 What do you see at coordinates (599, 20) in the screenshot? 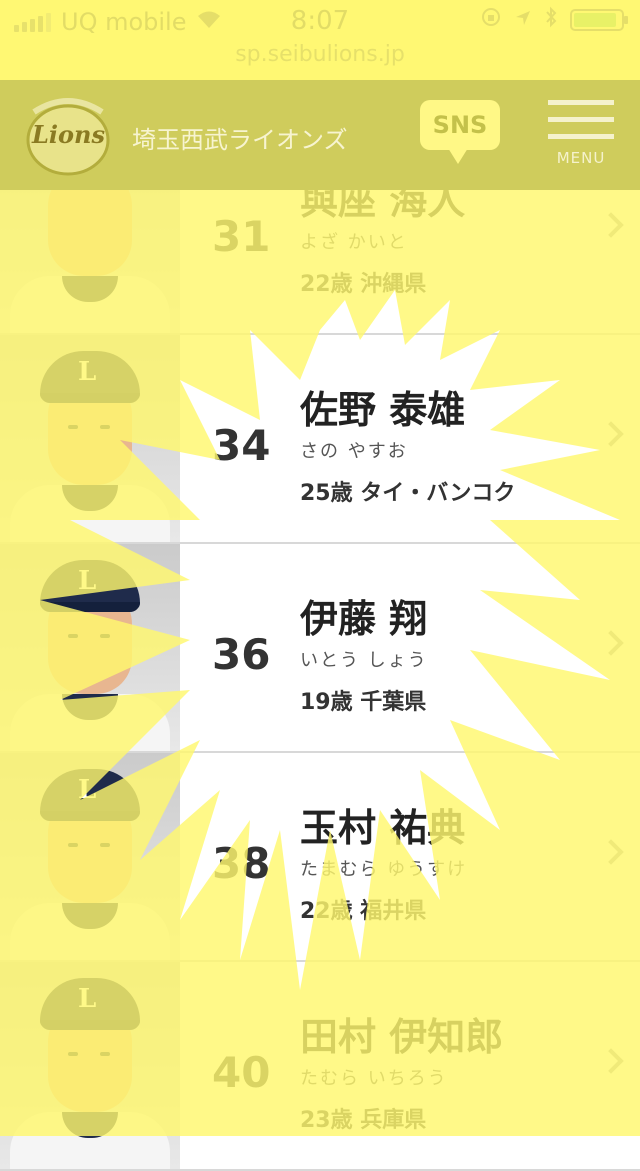
I see `battery-icon` at bounding box center [599, 20].